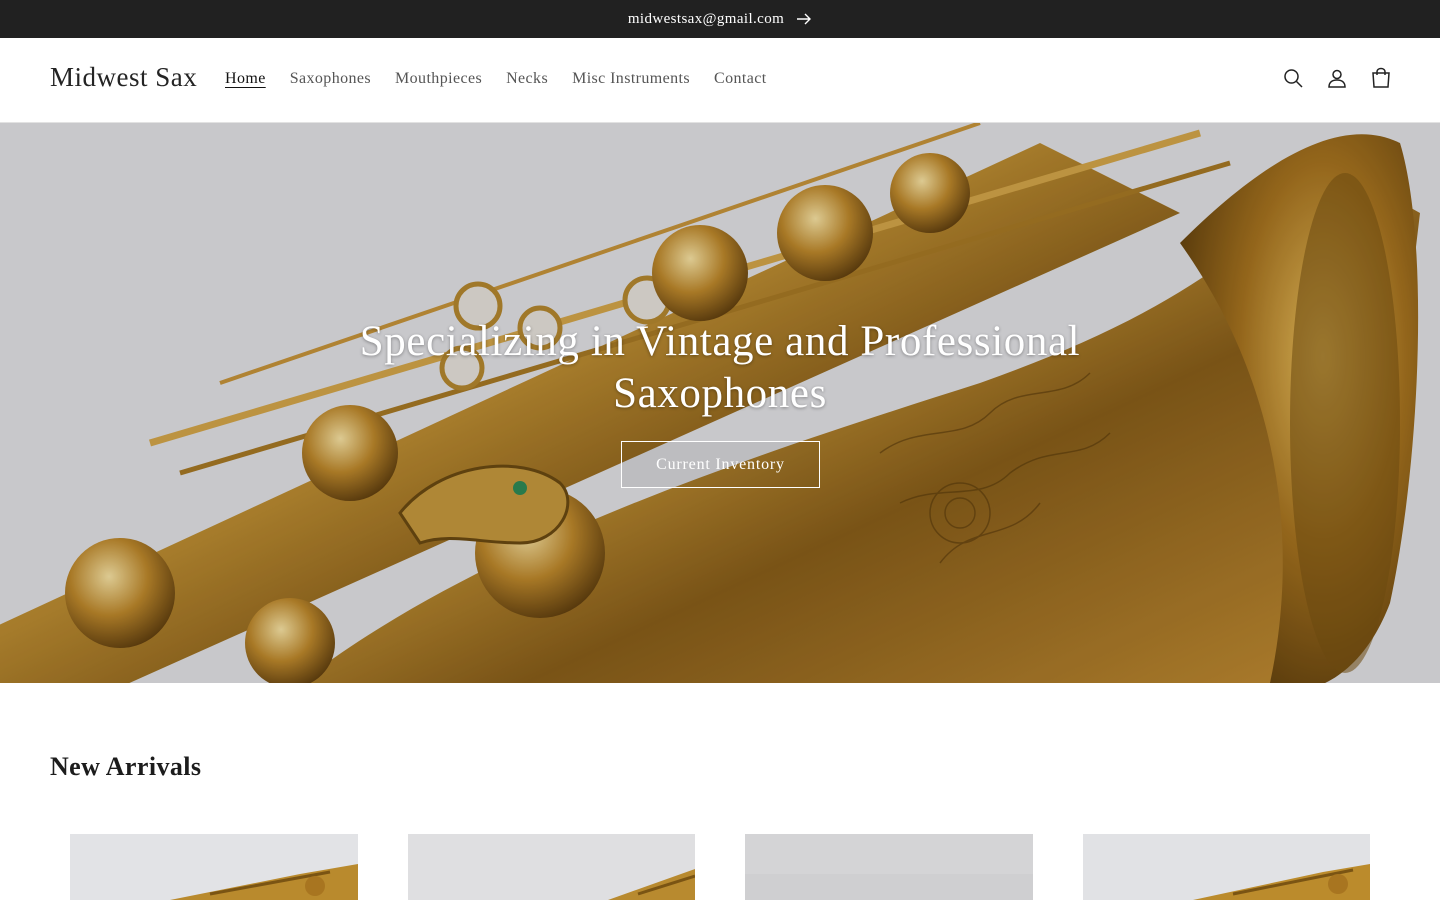 The image size is (1440, 900). What do you see at coordinates (123, 77) in the screenshot?
I see `site-logo: Midwest Sax` at bounding box center [123, 77].